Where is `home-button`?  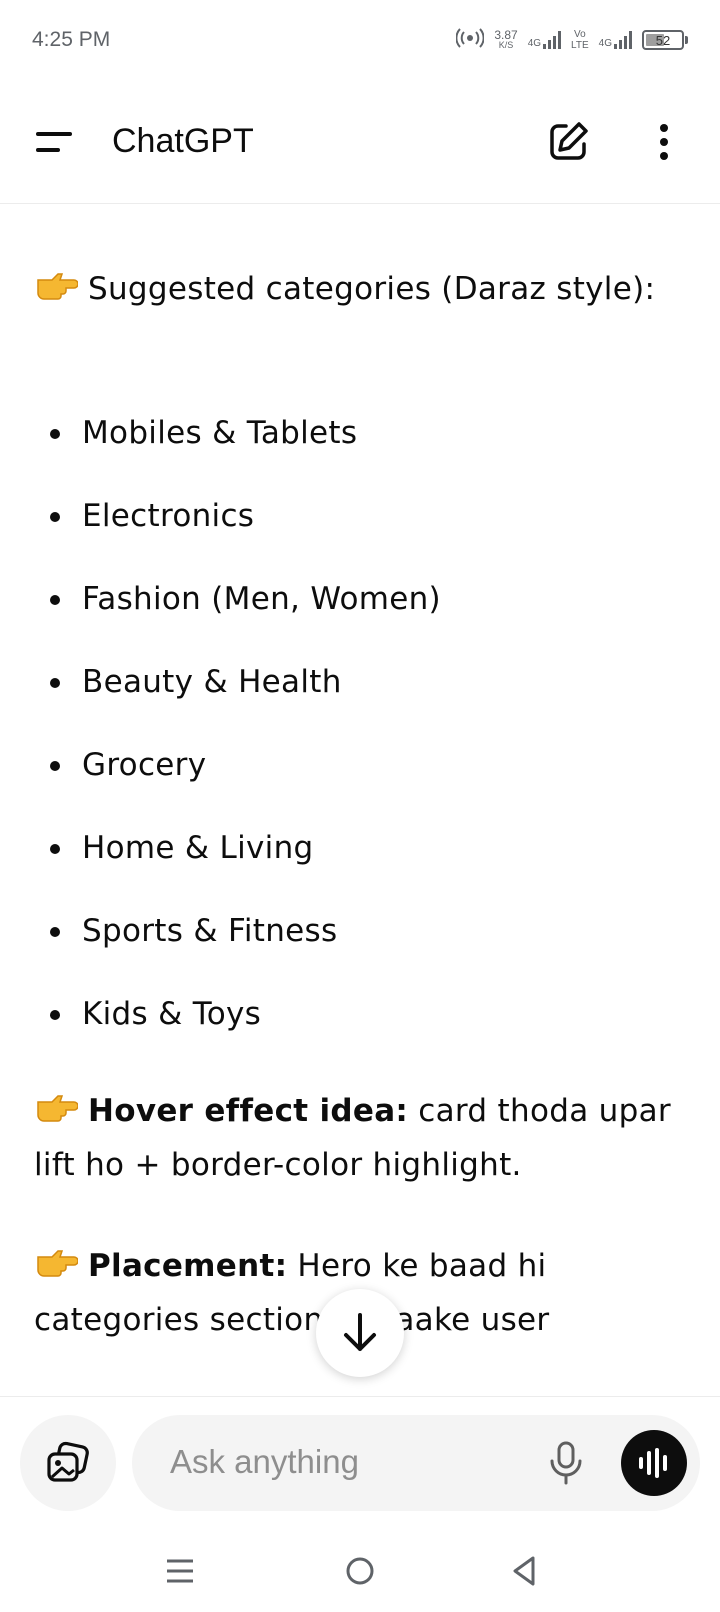 home-button is located at coordinates (360, 1571).